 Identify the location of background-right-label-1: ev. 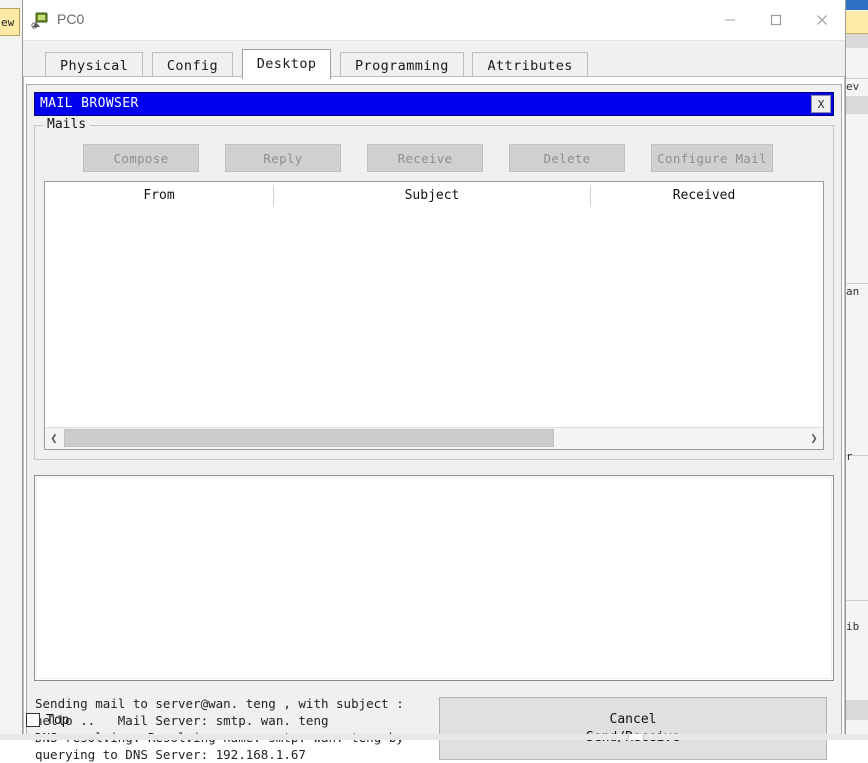
(852, 86).